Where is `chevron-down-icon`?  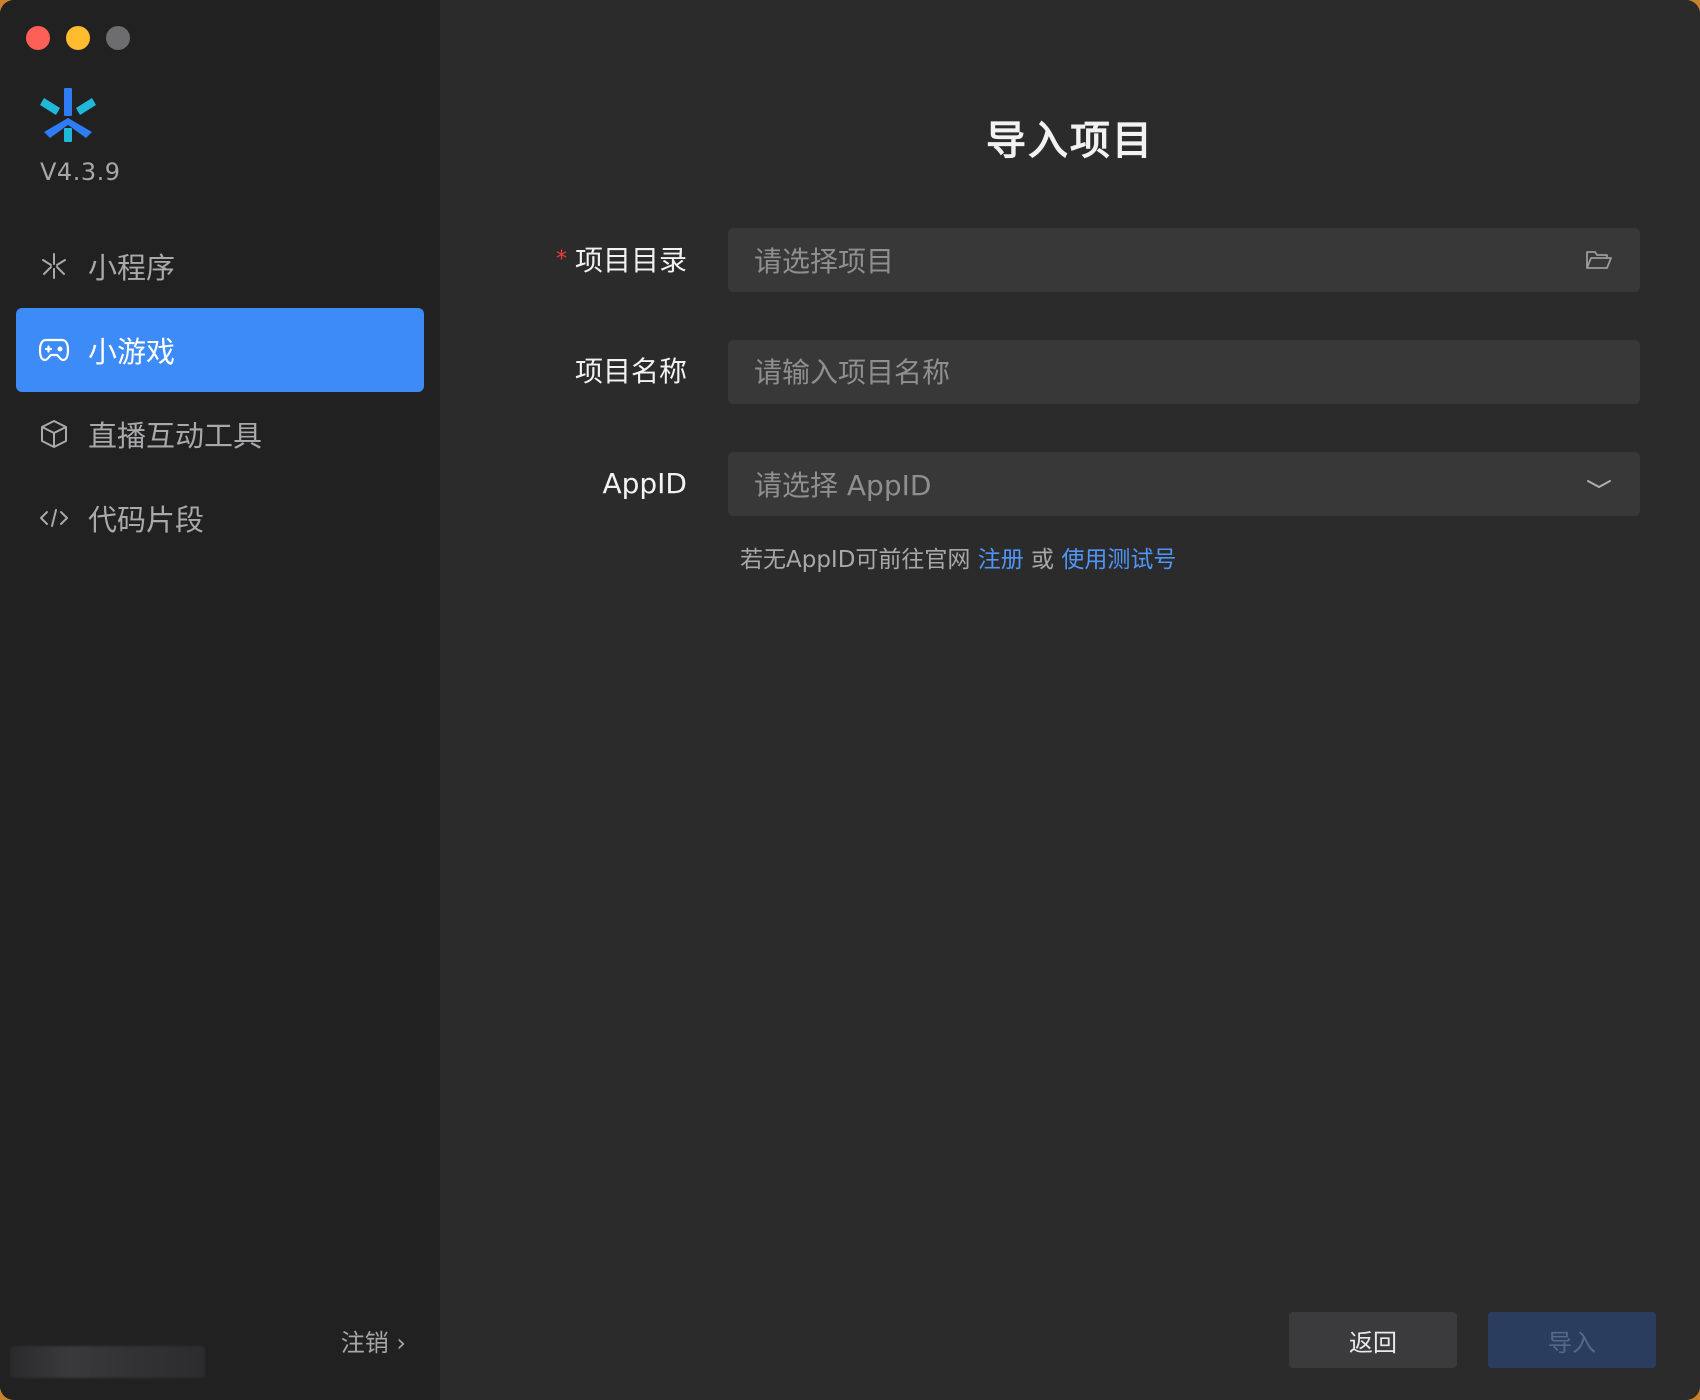
chevron-down-icon is located at coordinates (1599, 484).